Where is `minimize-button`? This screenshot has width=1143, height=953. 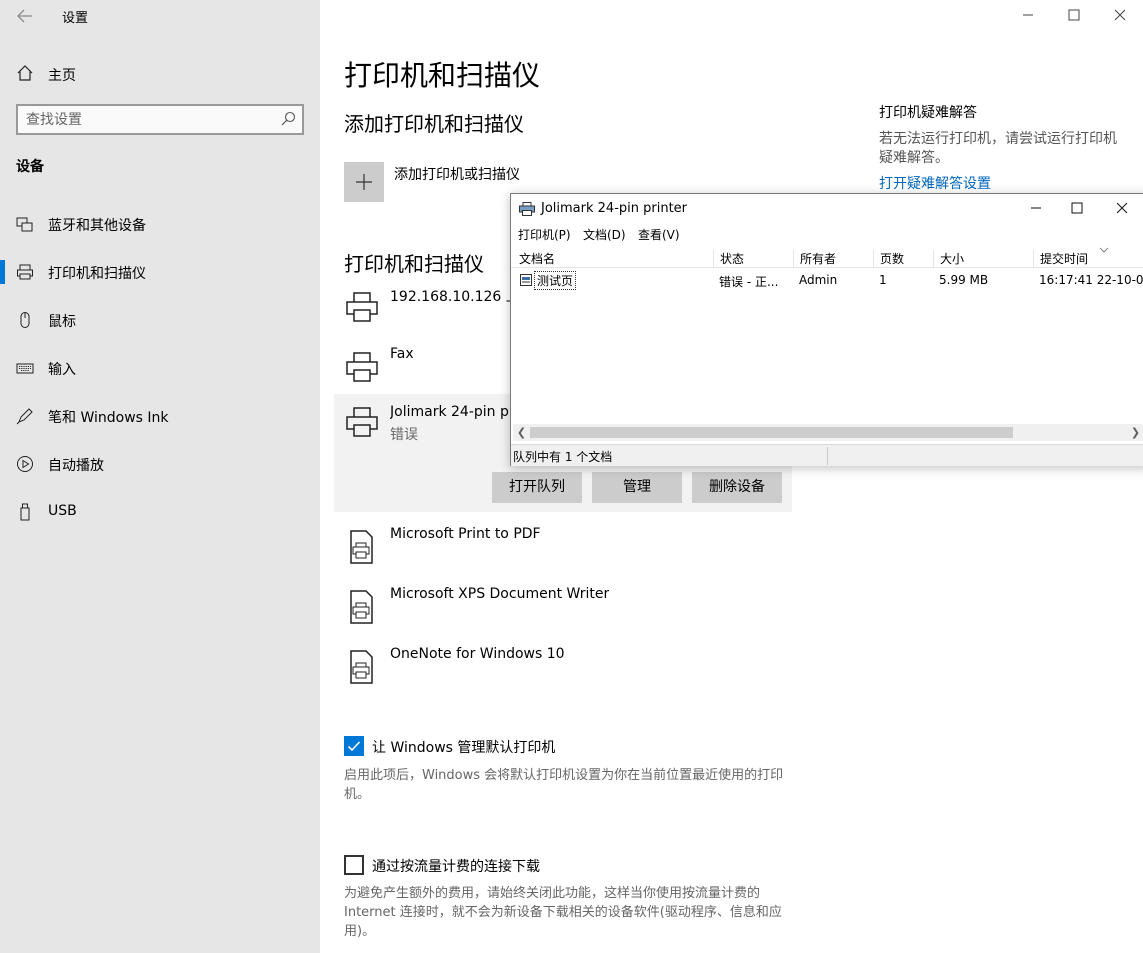 minimize-button is located at coordinates (1028, 16).